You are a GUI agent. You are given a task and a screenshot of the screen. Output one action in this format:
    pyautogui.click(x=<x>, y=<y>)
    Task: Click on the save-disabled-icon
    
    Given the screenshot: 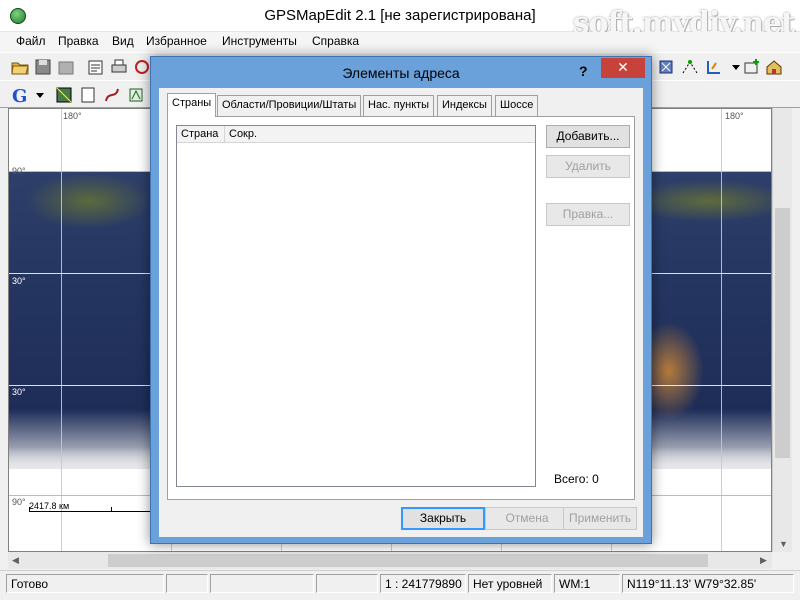 What is the action you would take?
    pyautogui.click(x=66, y=67)
    